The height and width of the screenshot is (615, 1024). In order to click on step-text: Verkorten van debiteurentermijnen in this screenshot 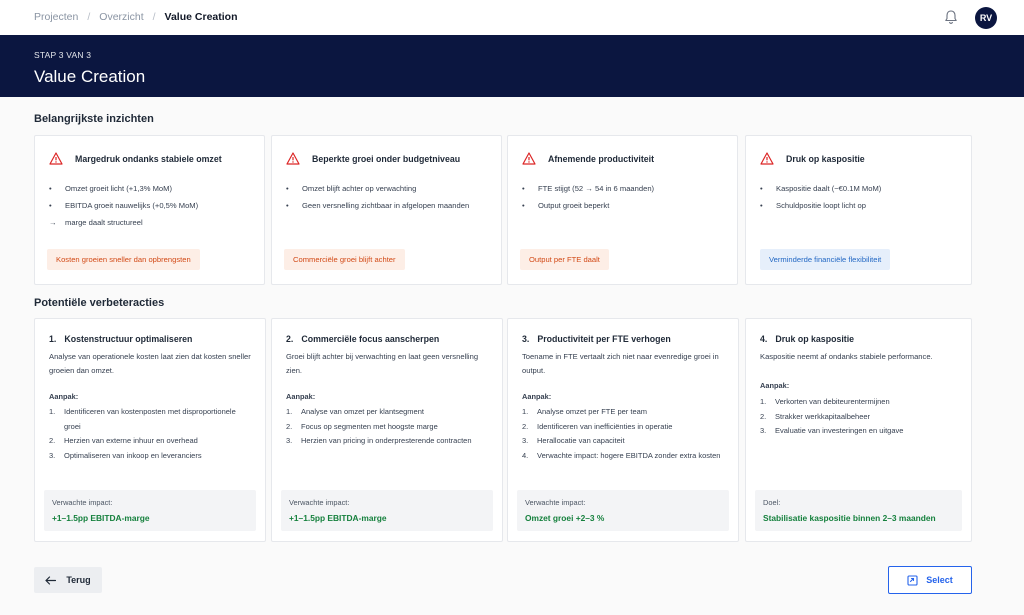, I will do `click(832, 401)`.